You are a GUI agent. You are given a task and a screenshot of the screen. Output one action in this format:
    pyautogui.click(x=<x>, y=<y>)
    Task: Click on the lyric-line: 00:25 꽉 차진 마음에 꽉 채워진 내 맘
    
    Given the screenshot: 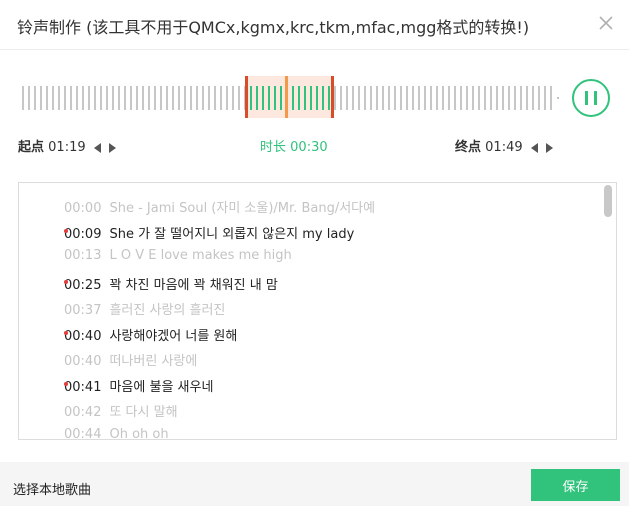 What is the action you would take?
    pyautogui.click(x=171, y=283)
    